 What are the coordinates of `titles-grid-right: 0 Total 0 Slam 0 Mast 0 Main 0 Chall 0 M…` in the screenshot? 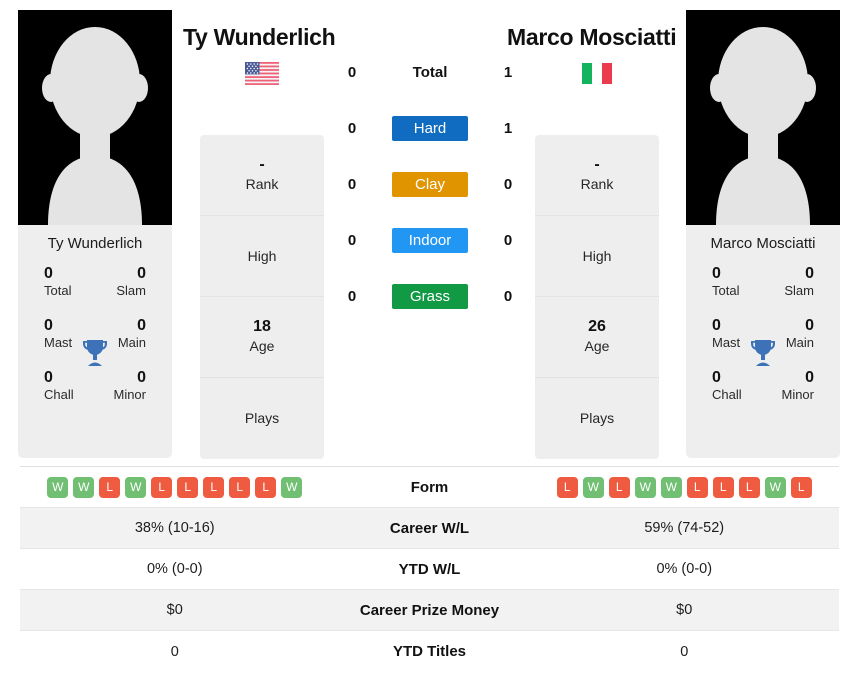 It's located at (763, 334).